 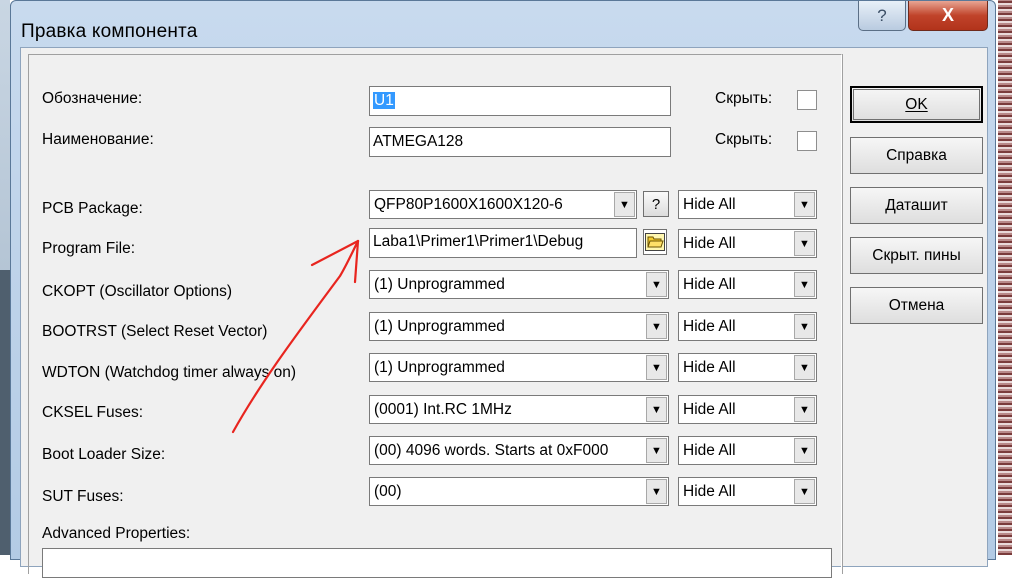 What do you see at coordinates (520, 101) in the screenshot?
I see `designation-input: U1` at bounding box center [520, 101].